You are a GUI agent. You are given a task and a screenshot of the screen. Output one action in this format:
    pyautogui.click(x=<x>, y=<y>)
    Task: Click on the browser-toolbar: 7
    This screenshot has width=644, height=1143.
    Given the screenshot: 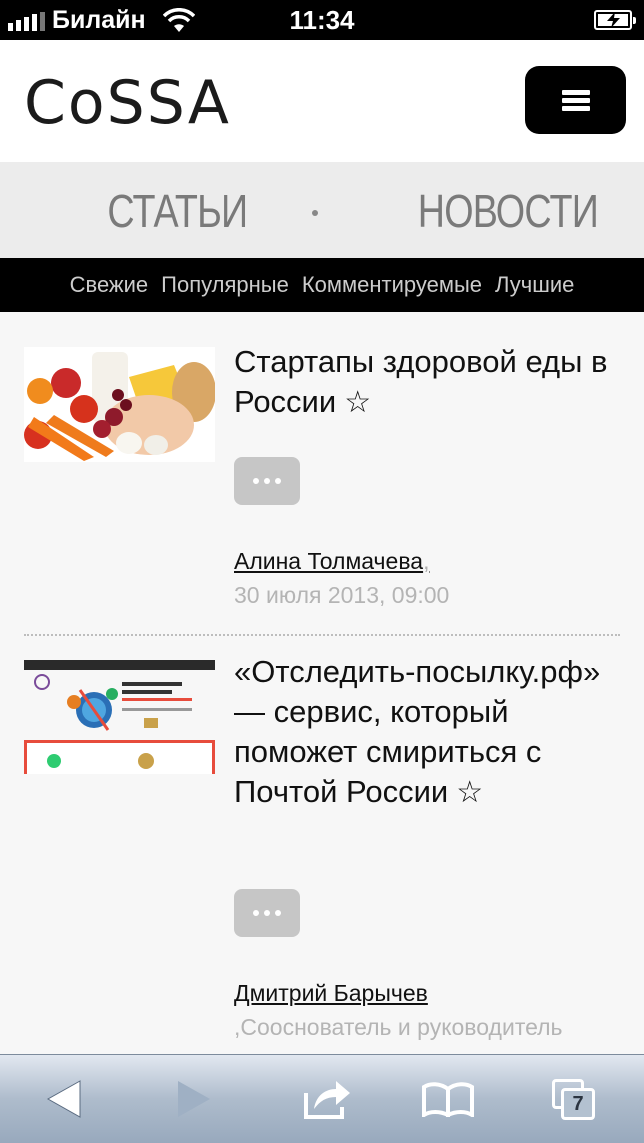 What is the action you would take?
    pyautogui.click(x=322, y=1098)
    